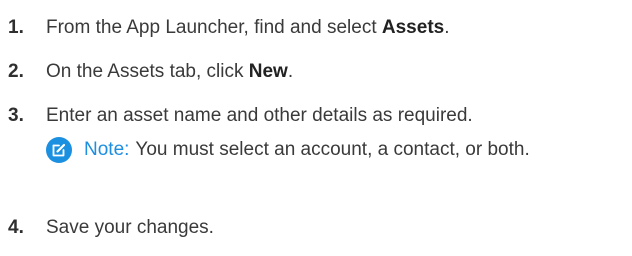 The image size is (632, 256). What do you see at coordinates (268, 71) in the screenshot?
I see `step-bold-term: New` at bounding box center [268, 71].